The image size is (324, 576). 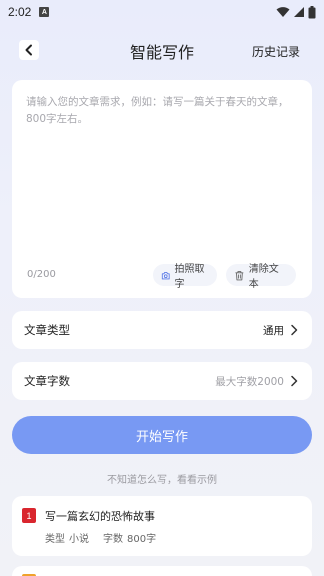 I want to click on word-count-value: 最大字数2000, so click(x=249, y=381).